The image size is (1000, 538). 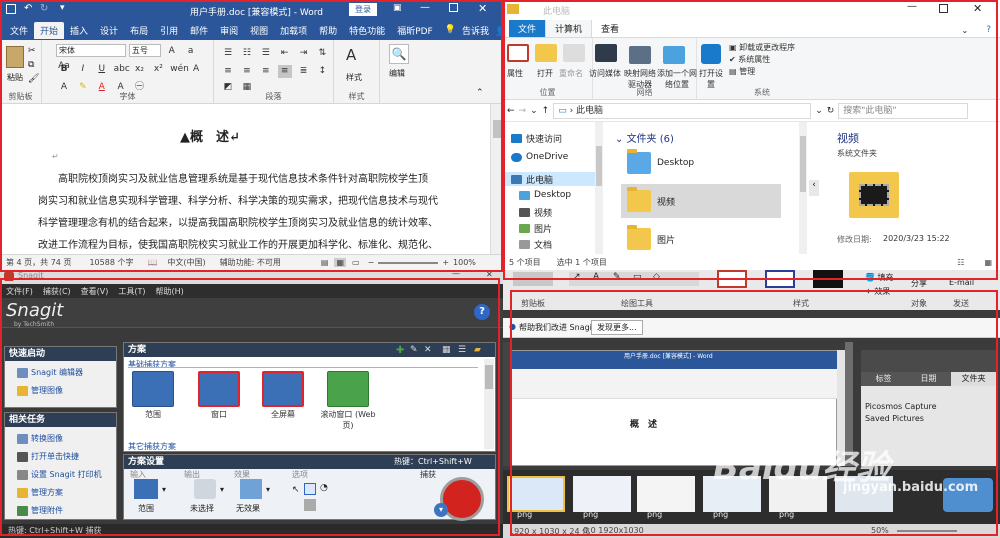 I want to click on rename-icon, so click(x=574, y=53).